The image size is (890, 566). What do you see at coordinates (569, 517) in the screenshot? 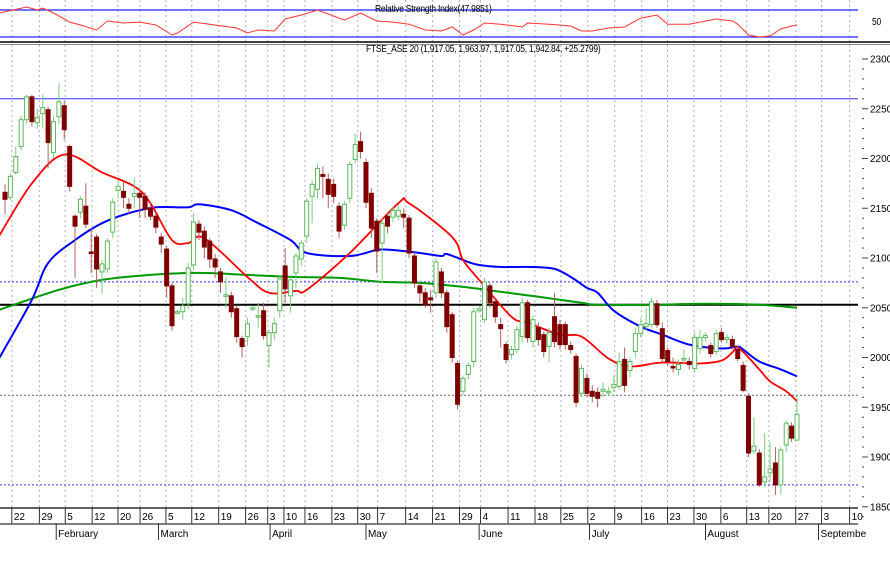
I see `date-tick-label: 25` at bounding box center [569, 517].